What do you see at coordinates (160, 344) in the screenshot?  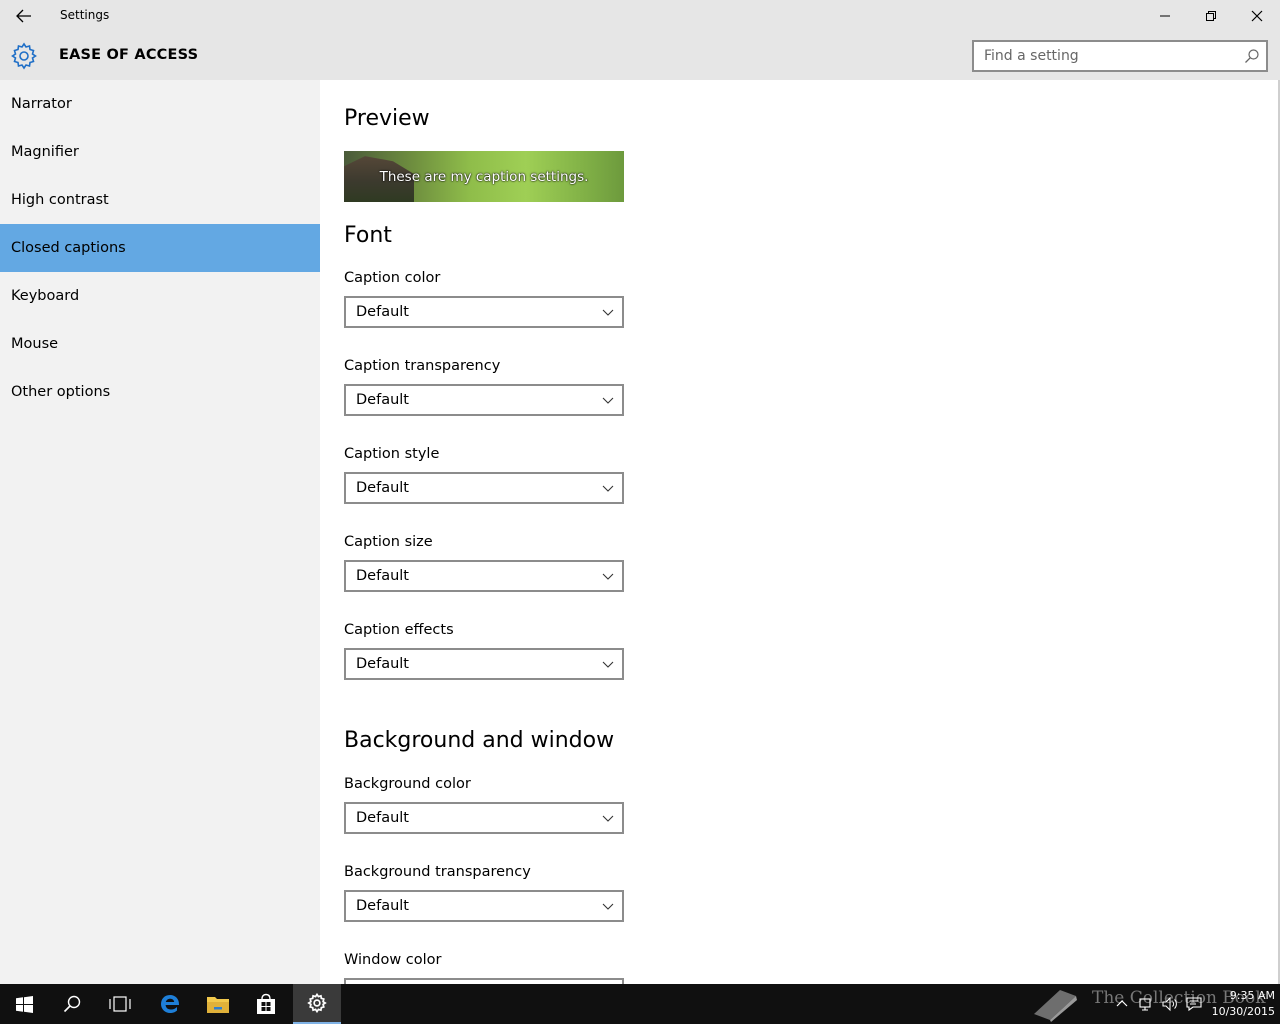 I see `sidebar-item-mouse: Mouse` at bounding box center [160, 344].